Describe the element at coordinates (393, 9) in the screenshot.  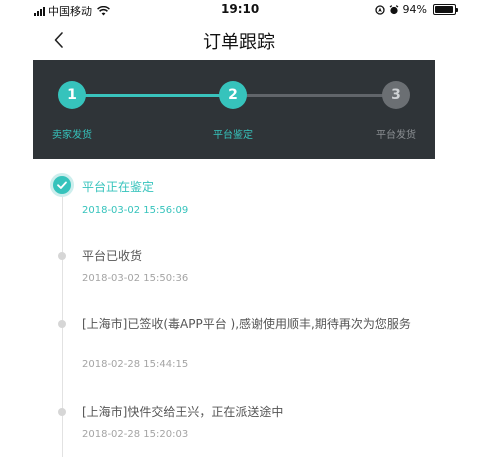
I see `alarm-icon` at that location.